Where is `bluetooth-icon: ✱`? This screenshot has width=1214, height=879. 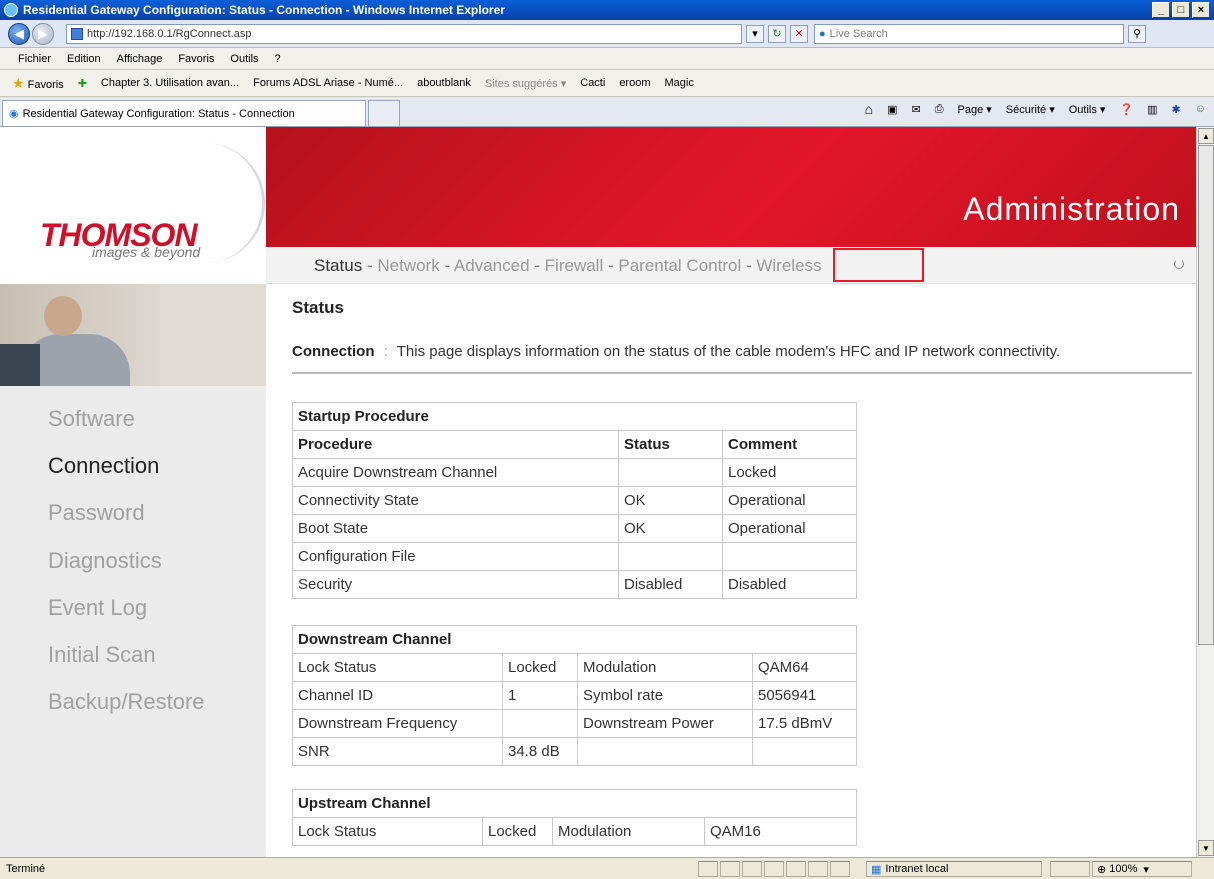
bluetooth-icon: ✱ is located at coordinates (1176, 109).